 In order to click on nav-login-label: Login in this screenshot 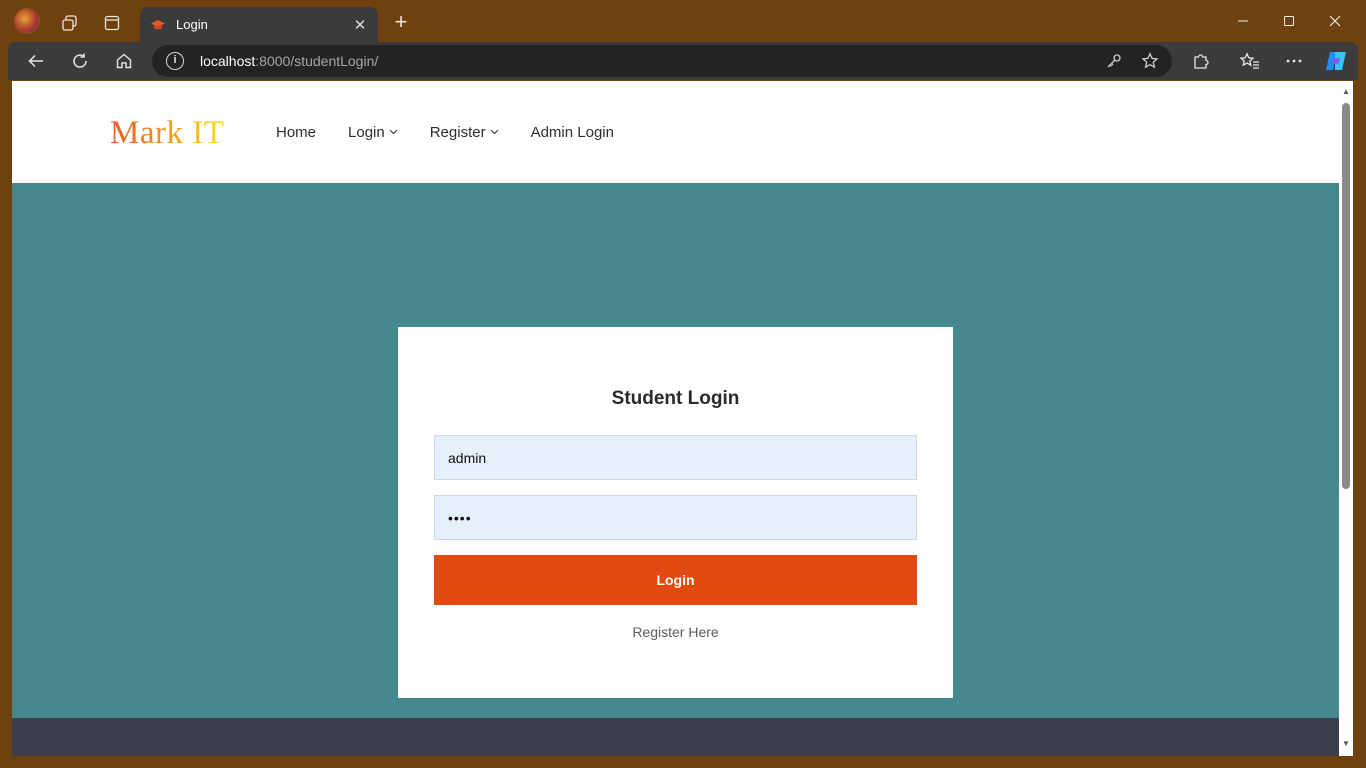, I will do `click(366, 132)`.